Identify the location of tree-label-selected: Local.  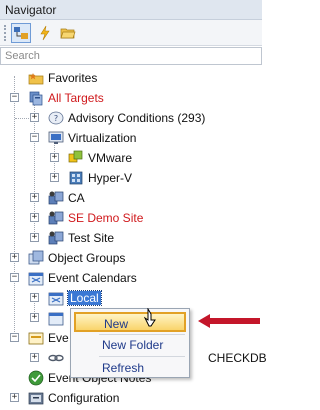
(84, 298).